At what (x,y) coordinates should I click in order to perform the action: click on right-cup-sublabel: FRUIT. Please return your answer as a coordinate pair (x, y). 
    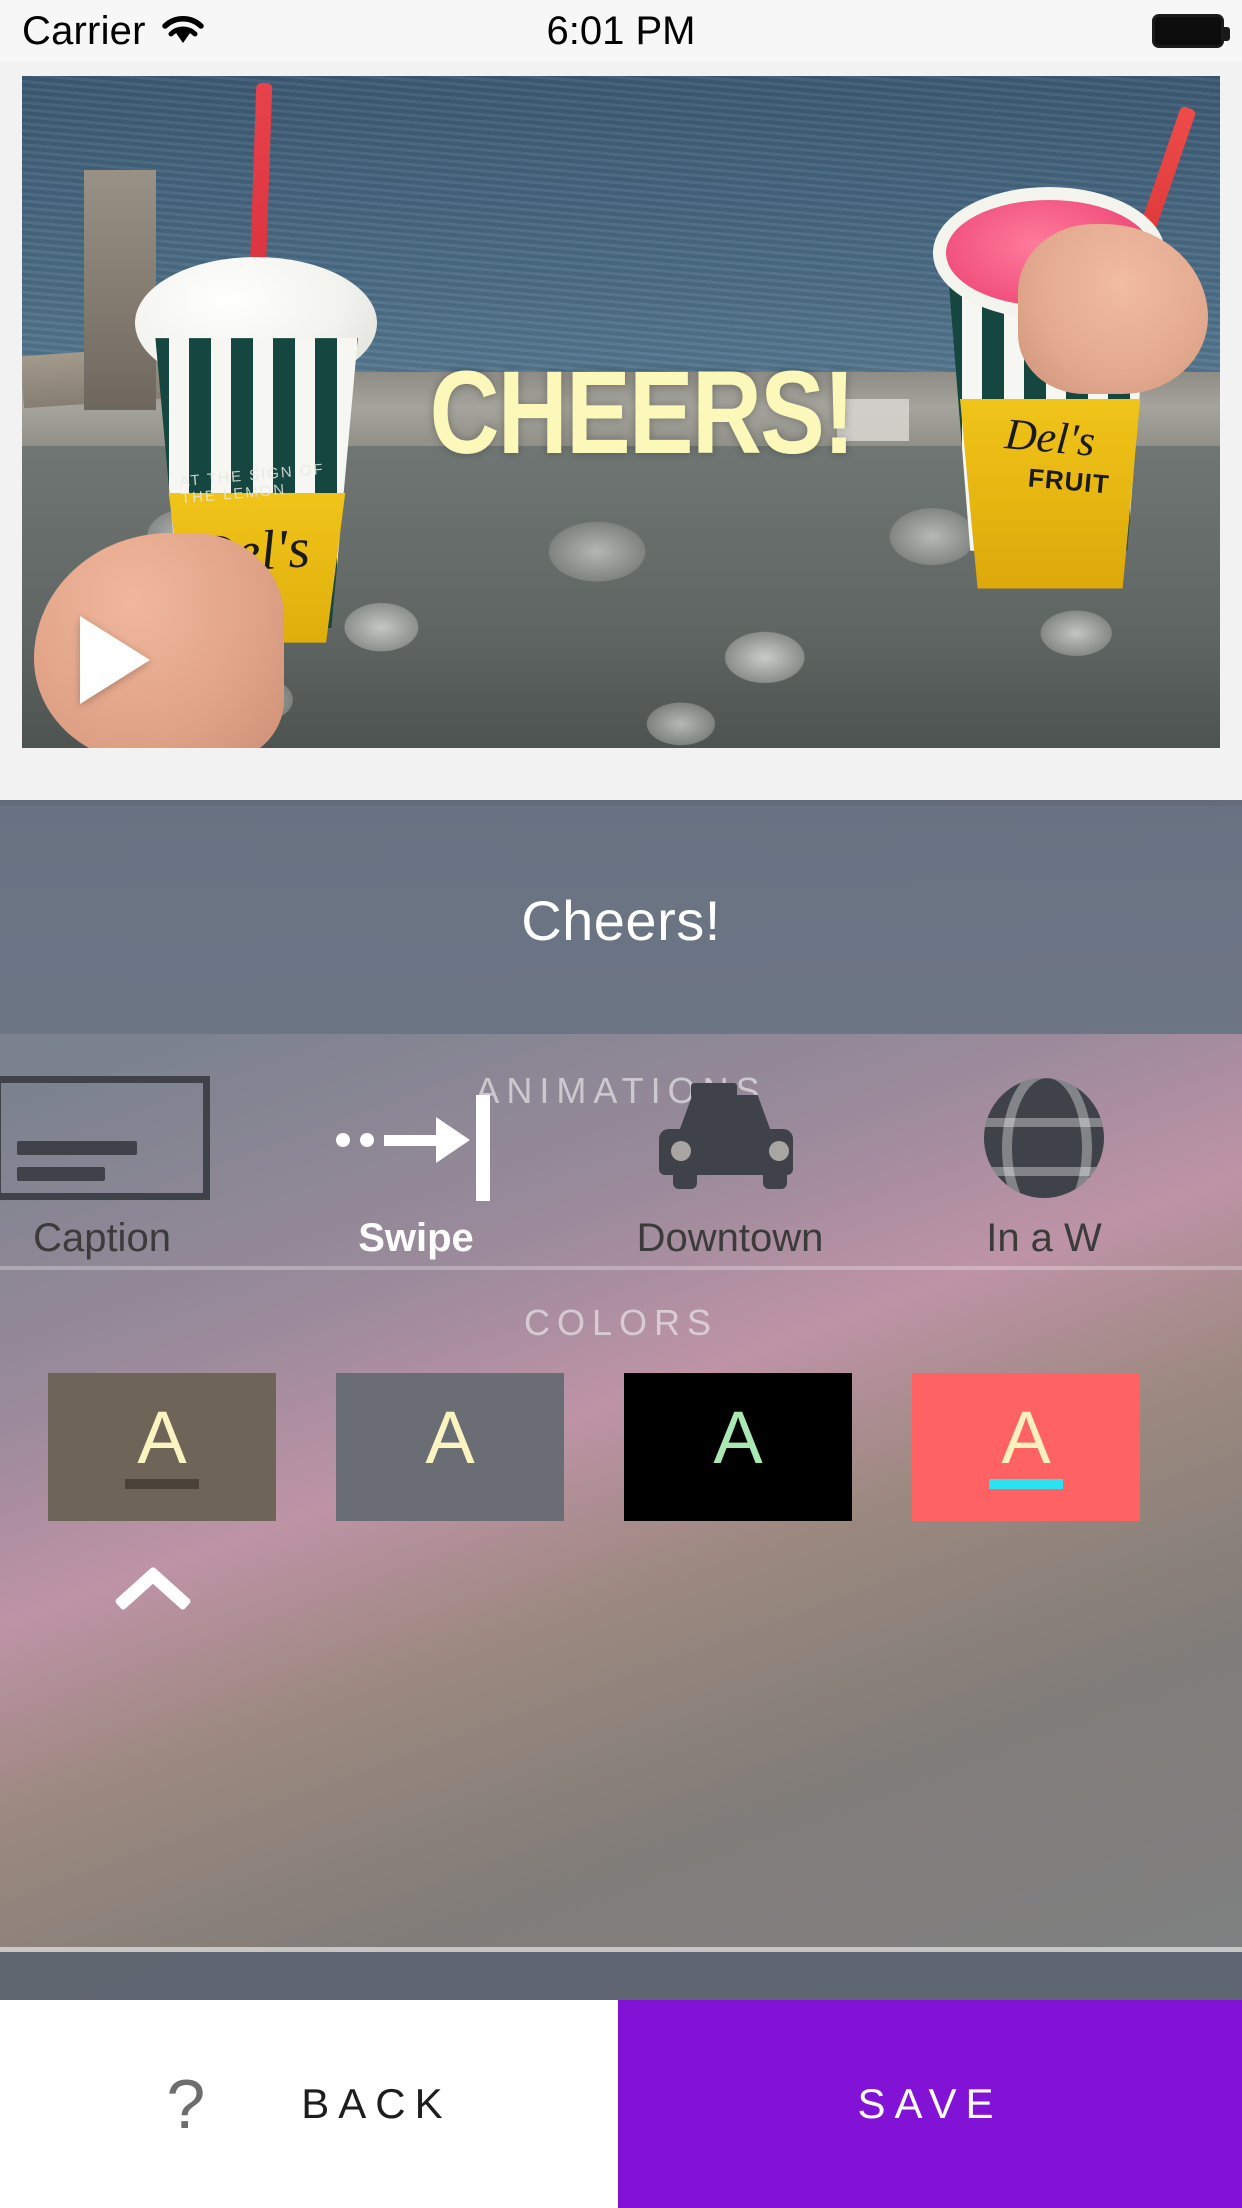
    Looking at the image, I should click on (1069, 481).